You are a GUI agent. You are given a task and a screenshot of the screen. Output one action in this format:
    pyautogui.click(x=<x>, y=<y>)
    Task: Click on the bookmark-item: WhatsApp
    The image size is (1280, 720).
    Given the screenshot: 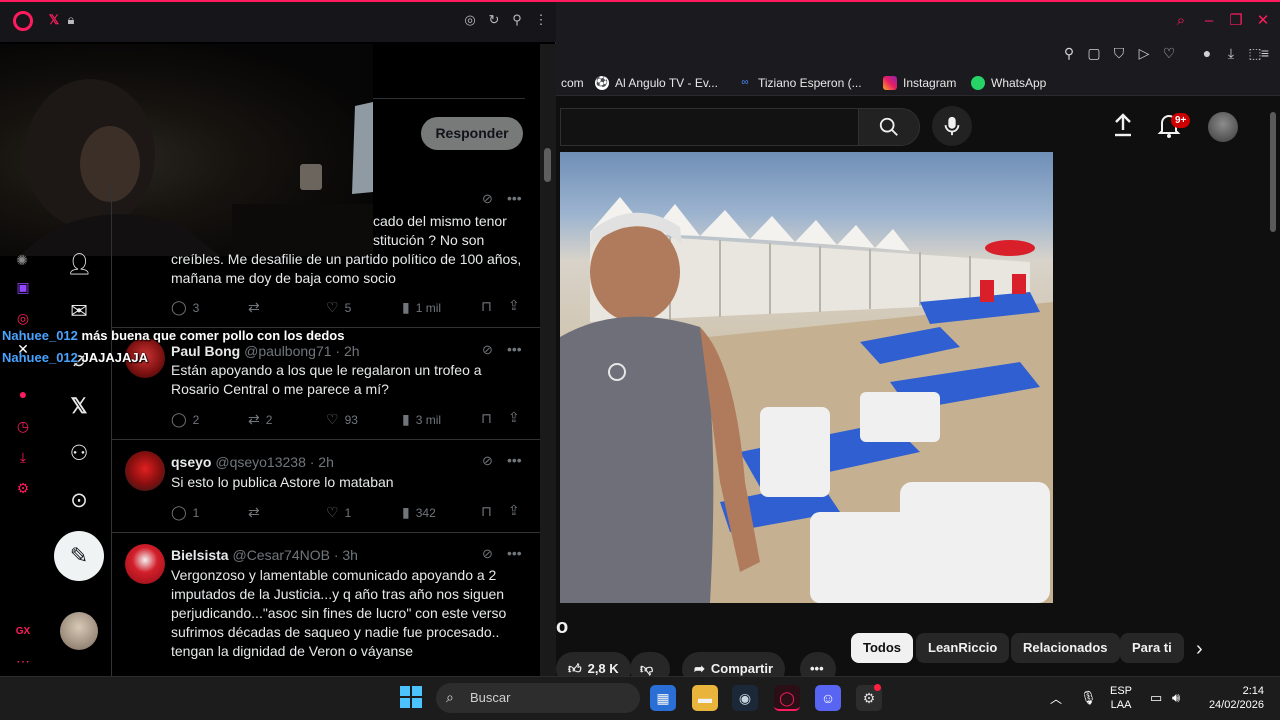 What is the action you would take?
    pyautogui.click(x=1008, y=83)
    